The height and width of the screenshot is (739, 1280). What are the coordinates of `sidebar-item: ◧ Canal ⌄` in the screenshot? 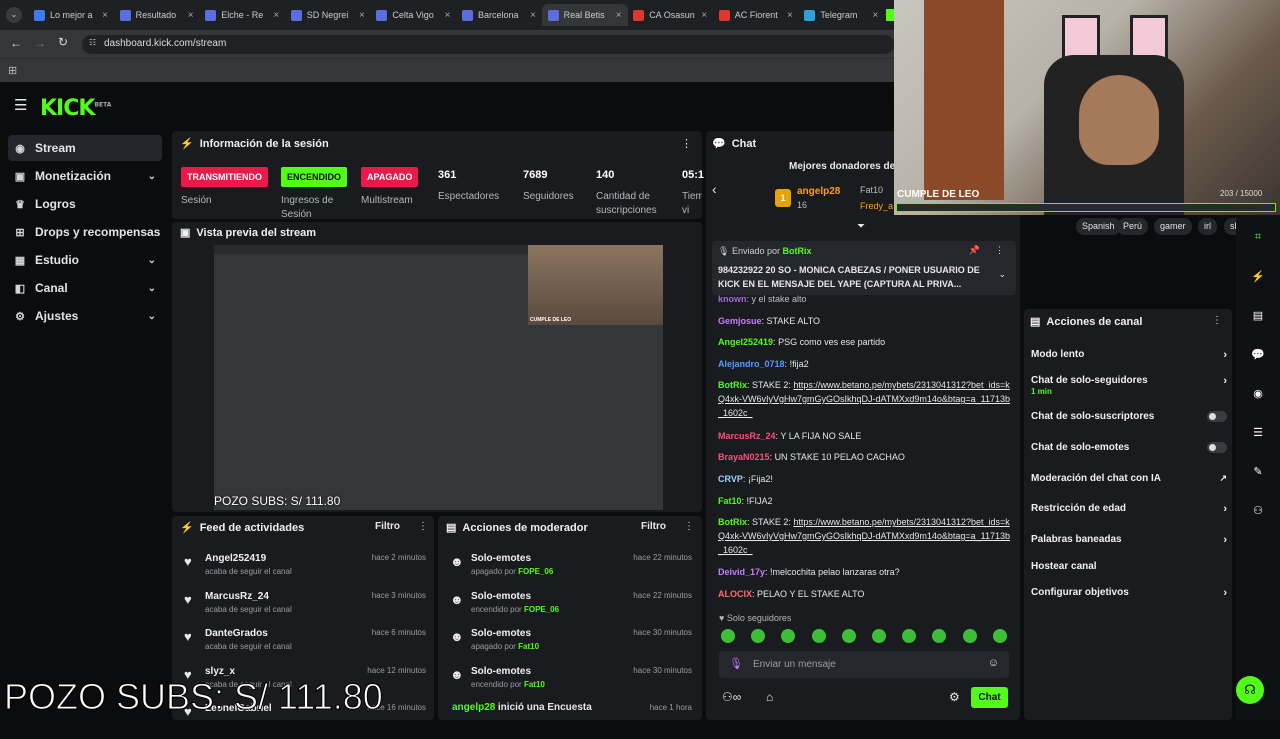 It's located at (85, 288).